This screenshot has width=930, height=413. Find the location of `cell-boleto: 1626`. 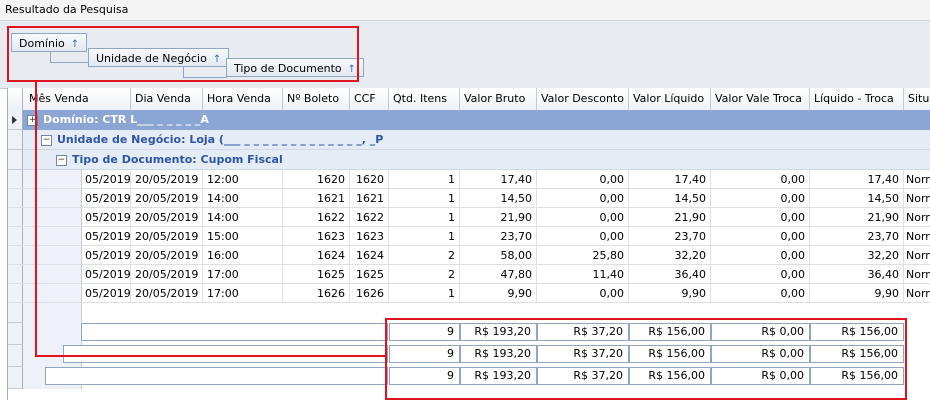

cell-boleto: 1626 is located at coordinates (316, 293).